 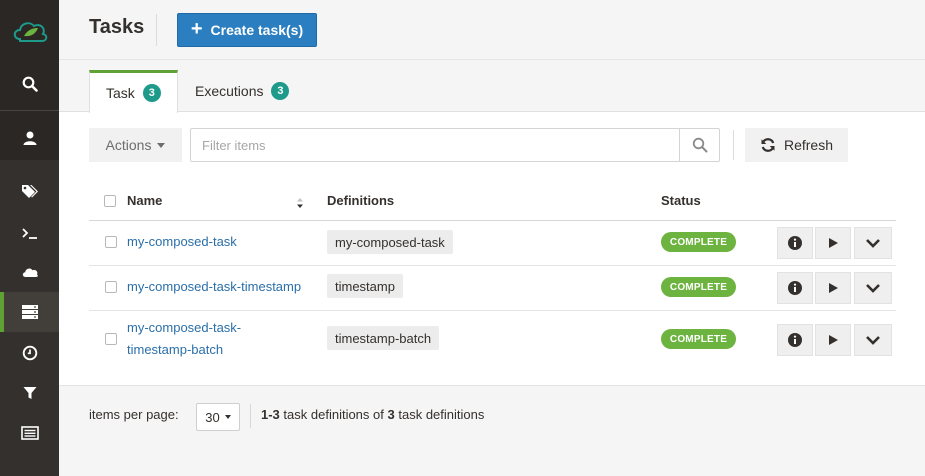 I want to click on footer-separator, so click(x=250, y=416).